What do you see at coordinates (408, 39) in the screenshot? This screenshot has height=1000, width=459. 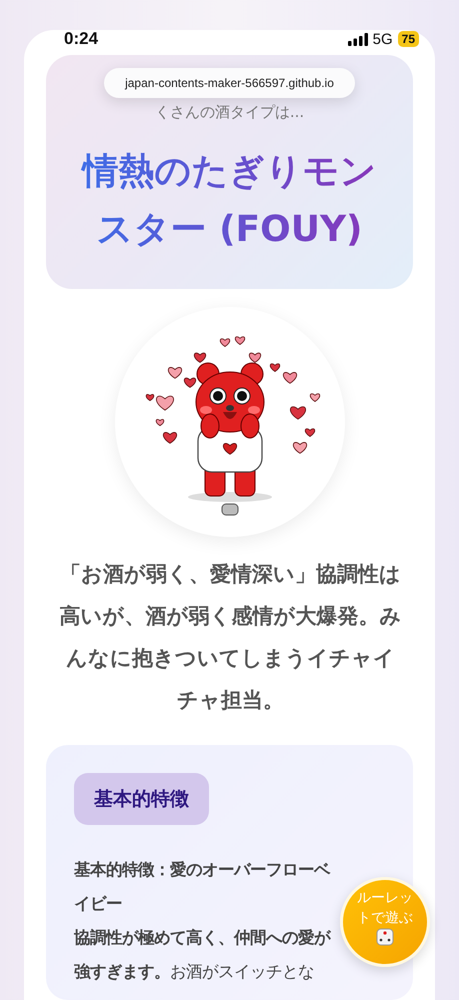 I see `battery-indicator: 75` at bounding box center [408, 39].